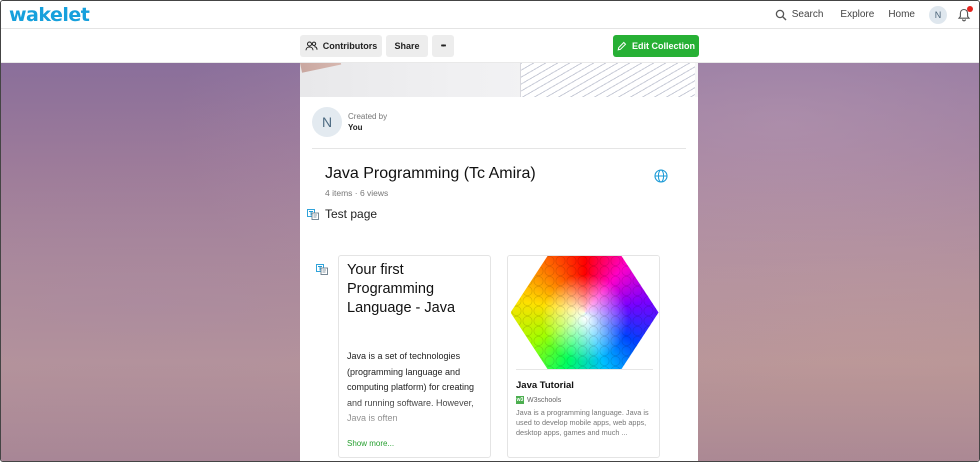 Image resolution: width=980 pixels, height=462 pixels. What do you see at coordinates (357, 193) in the screenshot?
I see `collection-meta: 4 items · 6 views` at bounding box center [357, 193].